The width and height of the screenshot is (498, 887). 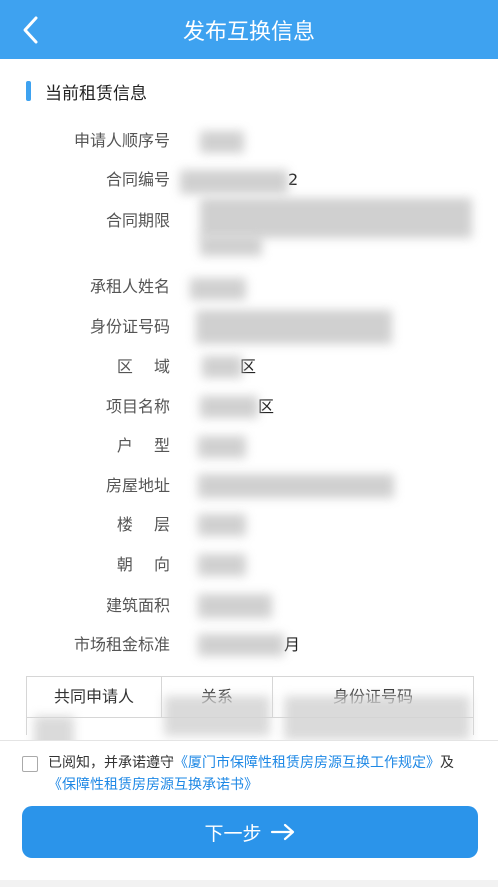 I want to click on field-row-layout: 户 型, so click(x=249, y=446).